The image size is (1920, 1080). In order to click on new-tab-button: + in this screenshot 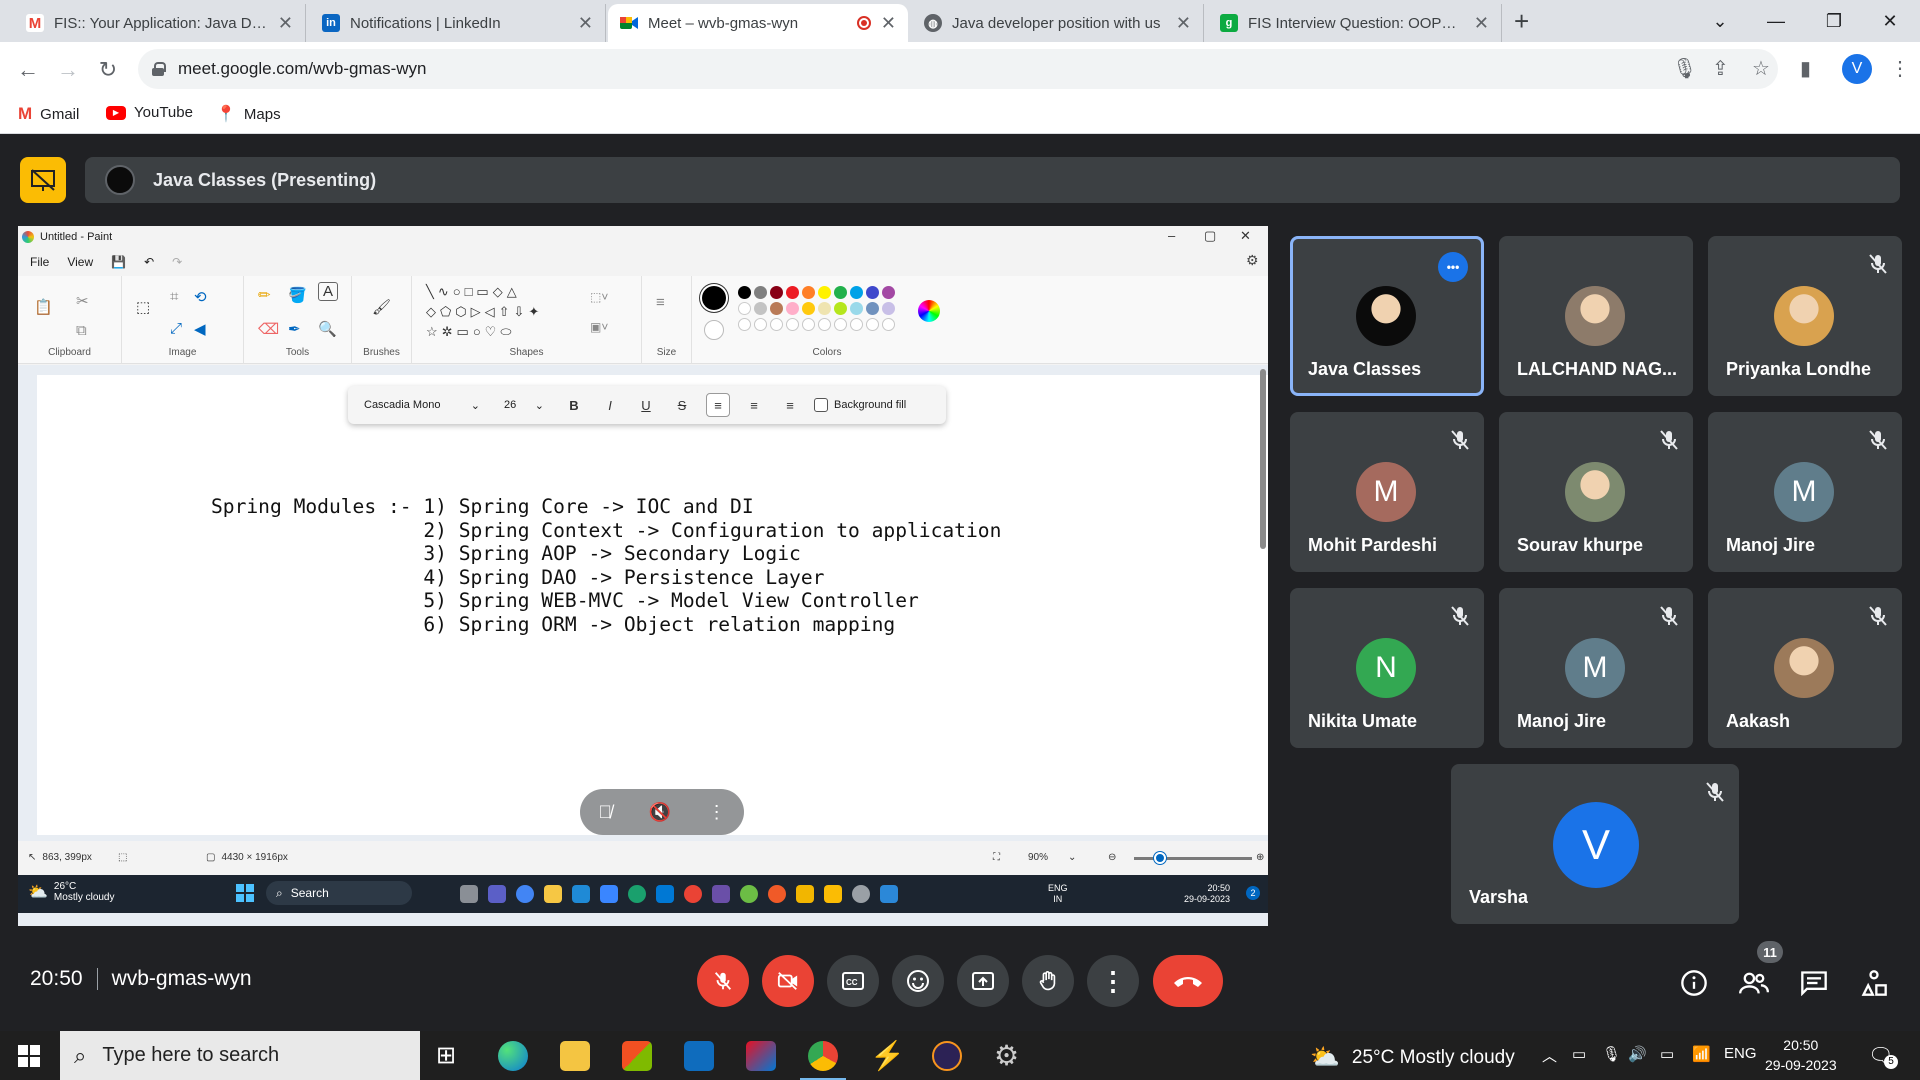, I will do `click(1521, 21)`.